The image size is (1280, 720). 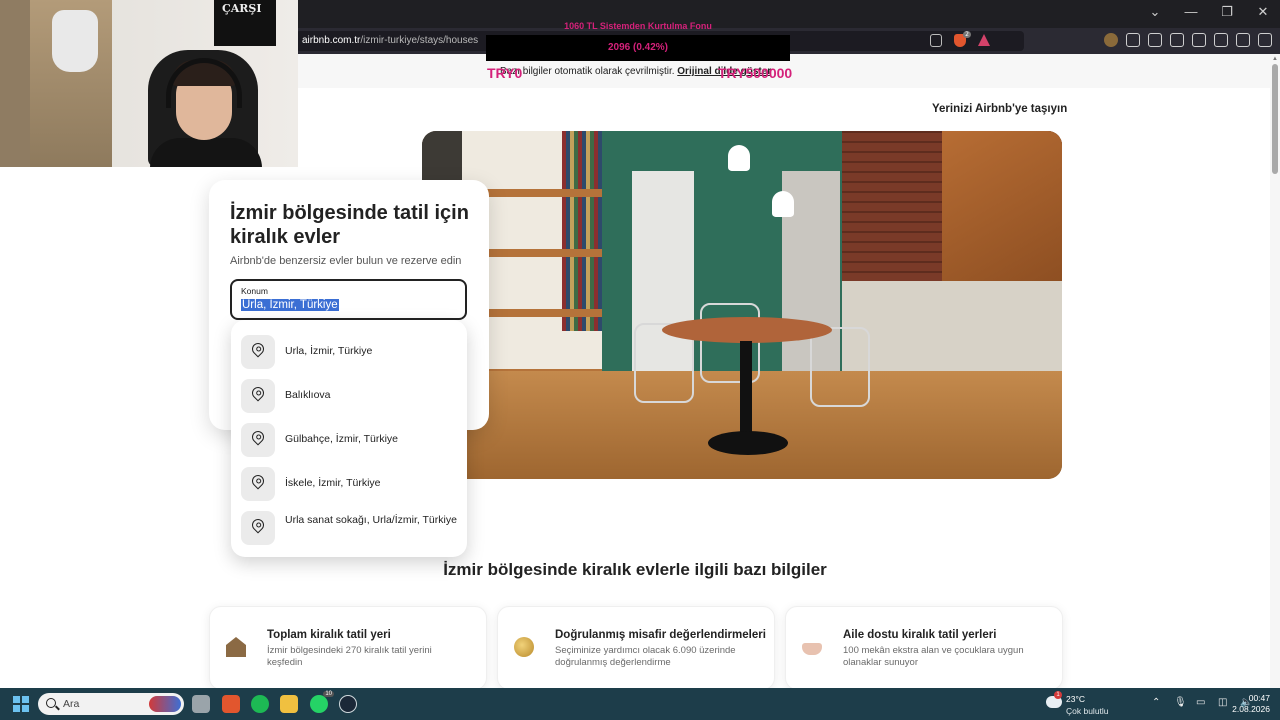 I want to click on spotify-icon, so click(x=260, y=704).